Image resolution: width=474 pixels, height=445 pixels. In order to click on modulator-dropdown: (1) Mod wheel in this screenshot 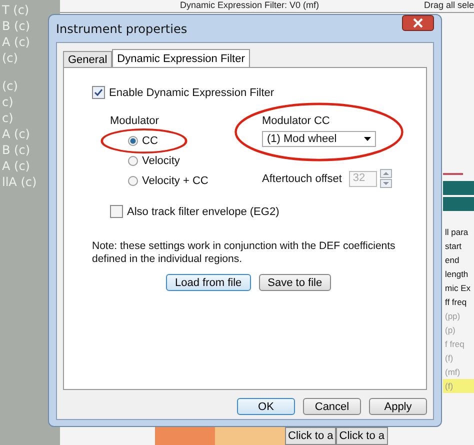, I will do `click(319, 139)`.